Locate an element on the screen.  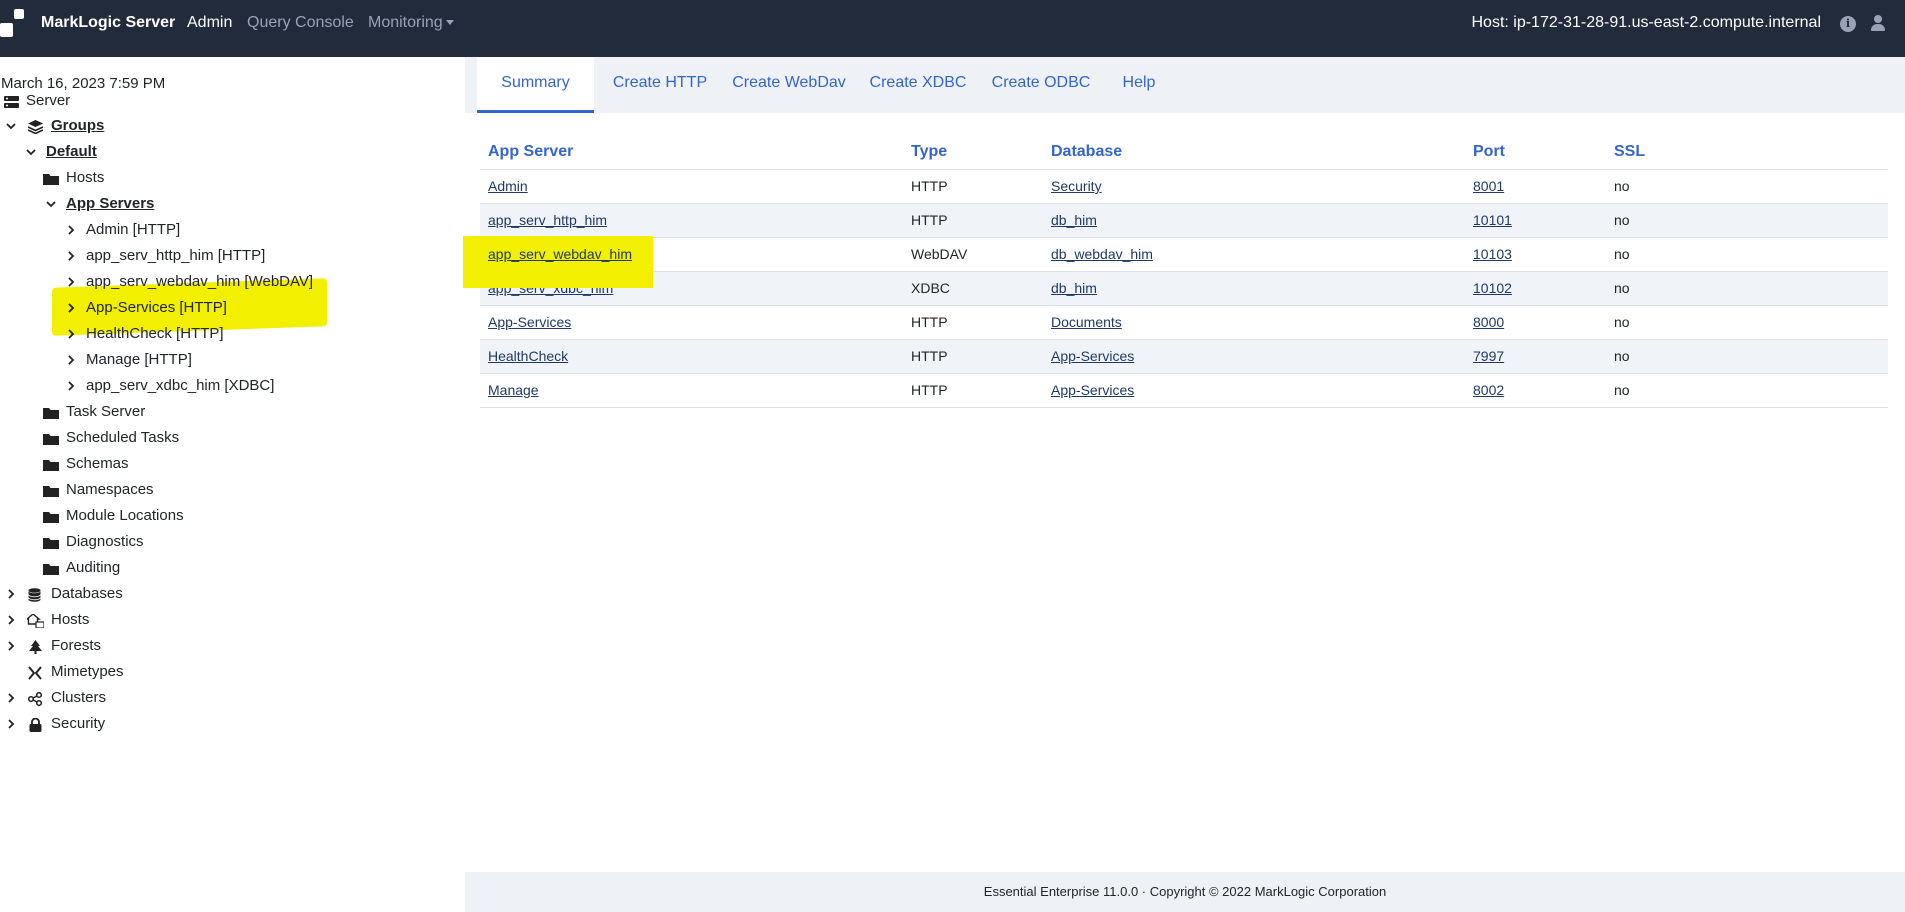
port-link: 8000 is located at coordinates (1488, 322).